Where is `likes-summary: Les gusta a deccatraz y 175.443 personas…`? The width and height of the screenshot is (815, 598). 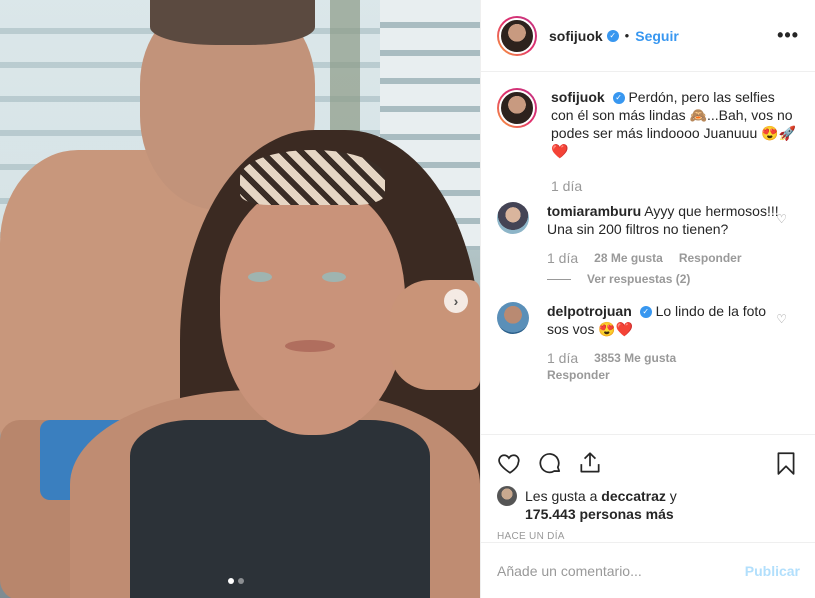 likes-summary: Les gusta a deccatraz y 175.443 personas… is located at coordinates (648, 504).